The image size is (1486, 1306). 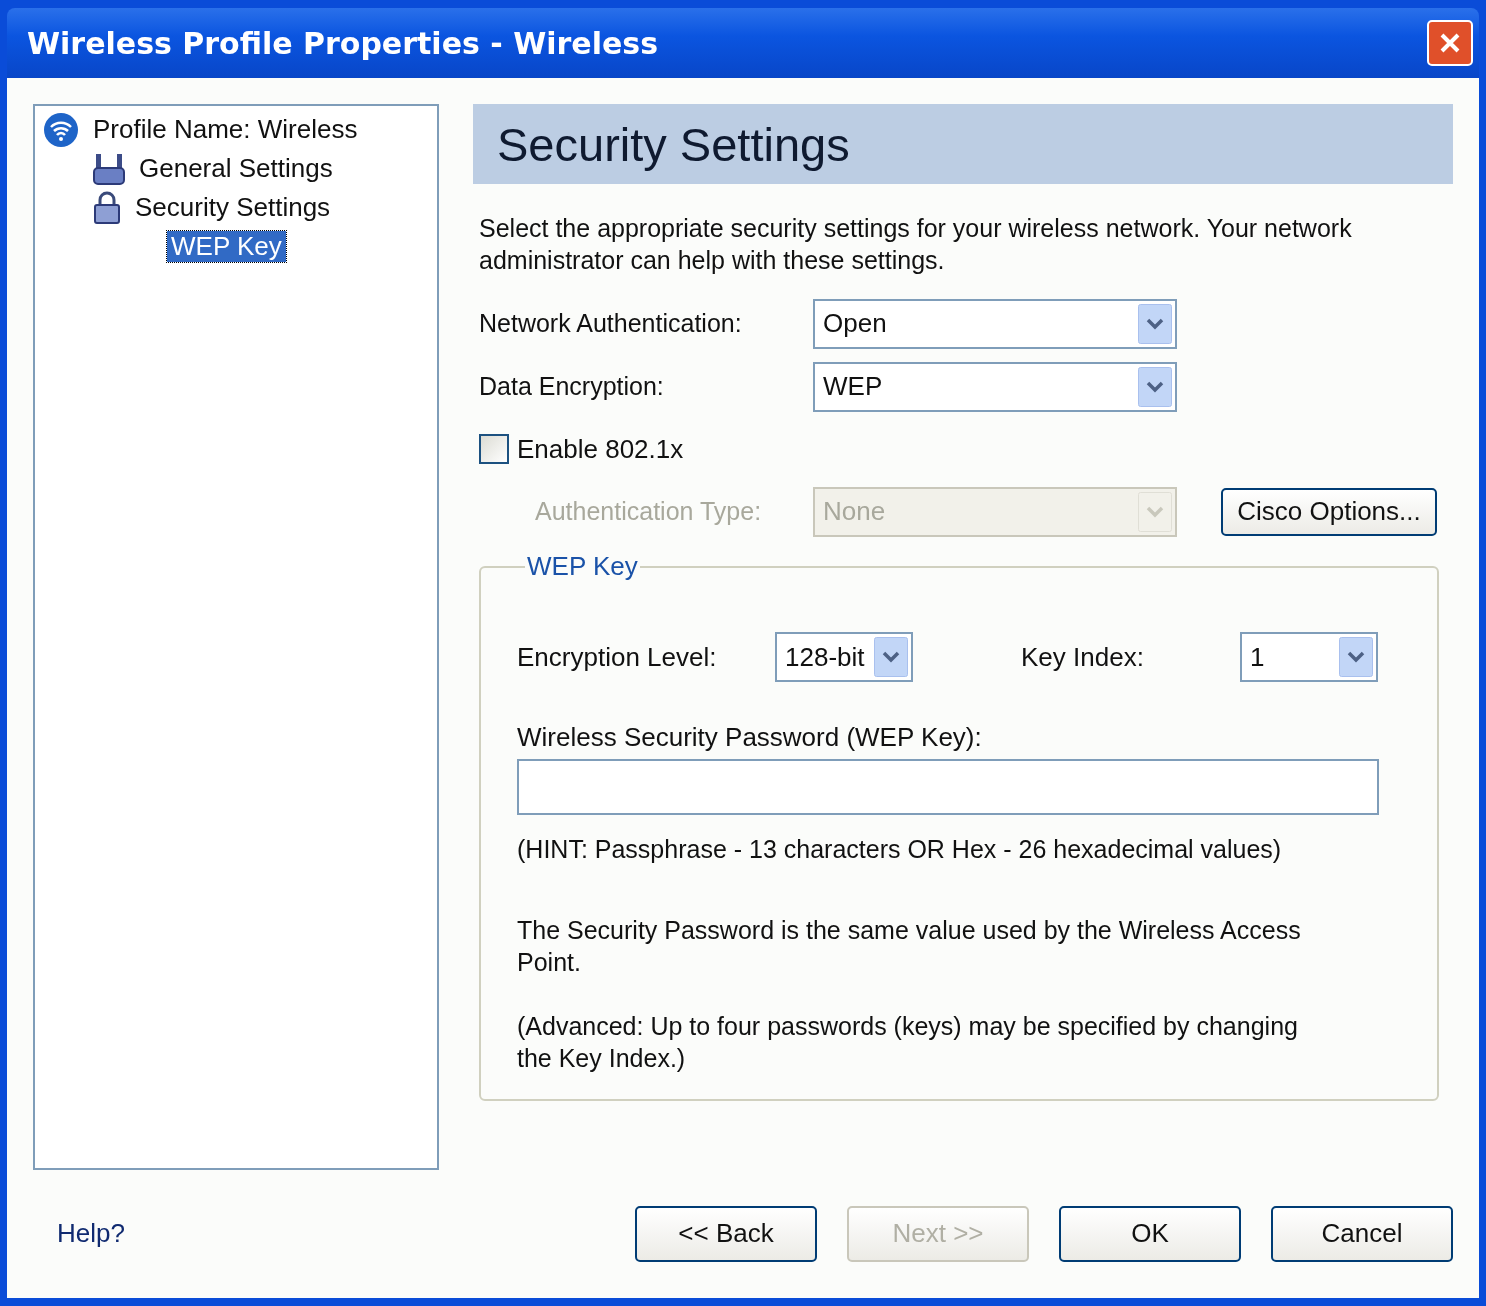 I want to click on dropdown: Open, so click(x=995, y=323).